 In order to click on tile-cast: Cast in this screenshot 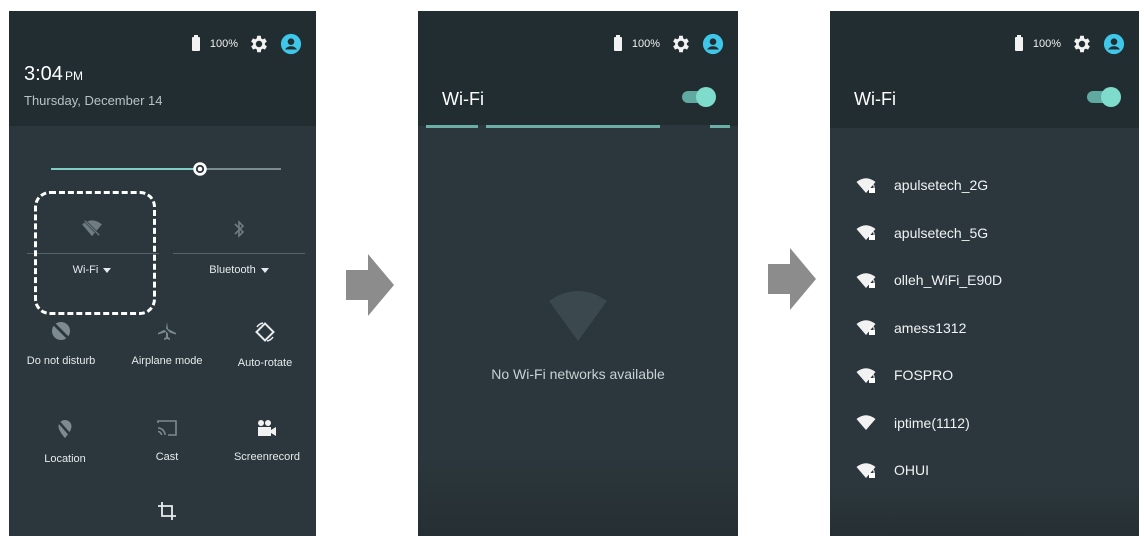, I will do `click(167, 441)`.